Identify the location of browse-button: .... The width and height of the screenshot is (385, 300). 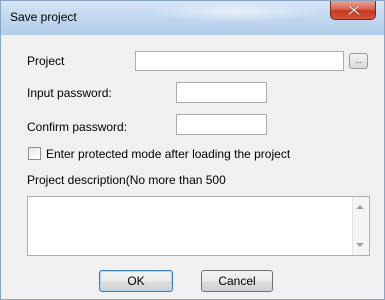
(358, 61).